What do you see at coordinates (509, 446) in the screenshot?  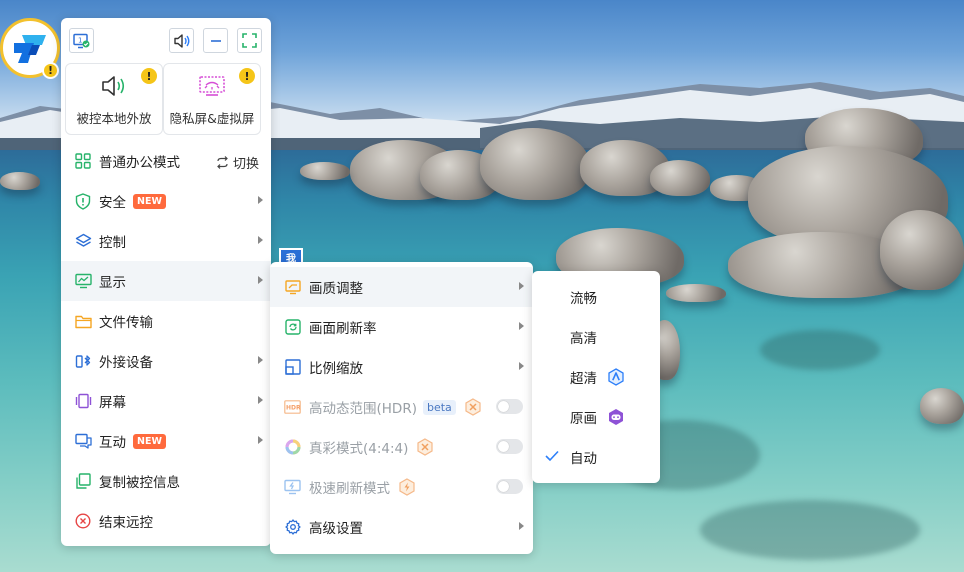 I see `true-color-toggle` at bounding box center [509, 446].